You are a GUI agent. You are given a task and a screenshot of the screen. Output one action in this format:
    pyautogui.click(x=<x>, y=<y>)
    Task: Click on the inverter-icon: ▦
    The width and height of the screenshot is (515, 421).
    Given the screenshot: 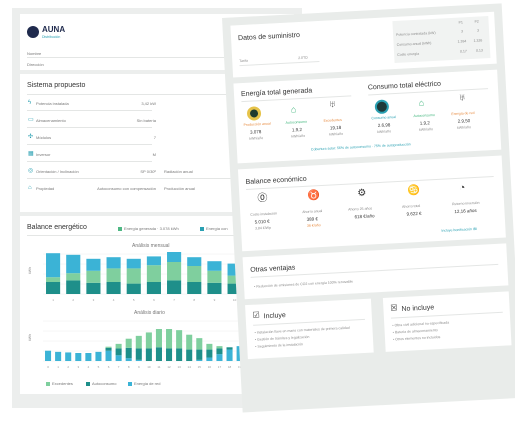 What is the action you would take?
    pyautogui.click(x=31, y=154)
    